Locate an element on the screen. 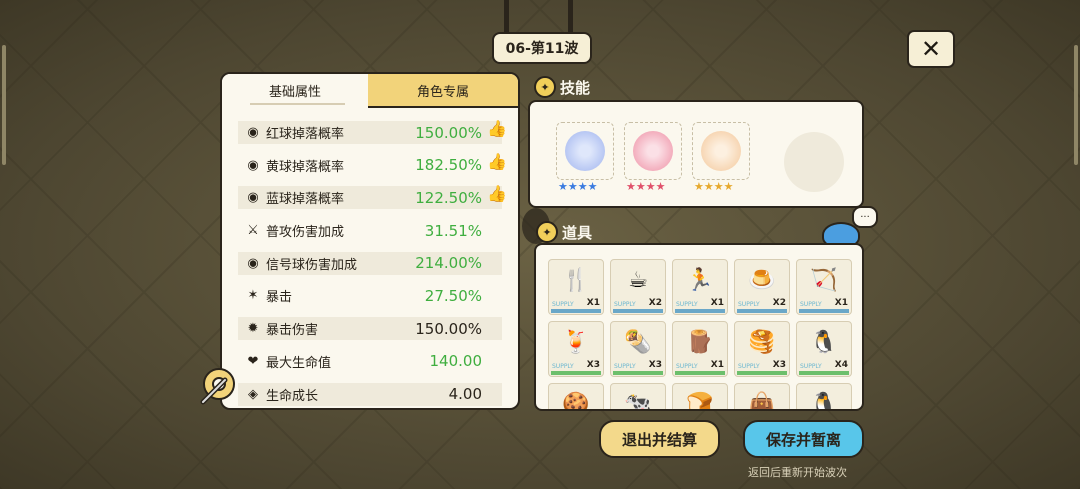 The height and width of the screenshot is (489, 1080). stat-label: 信号球伤害加成 is located at coordinates (312, 265).